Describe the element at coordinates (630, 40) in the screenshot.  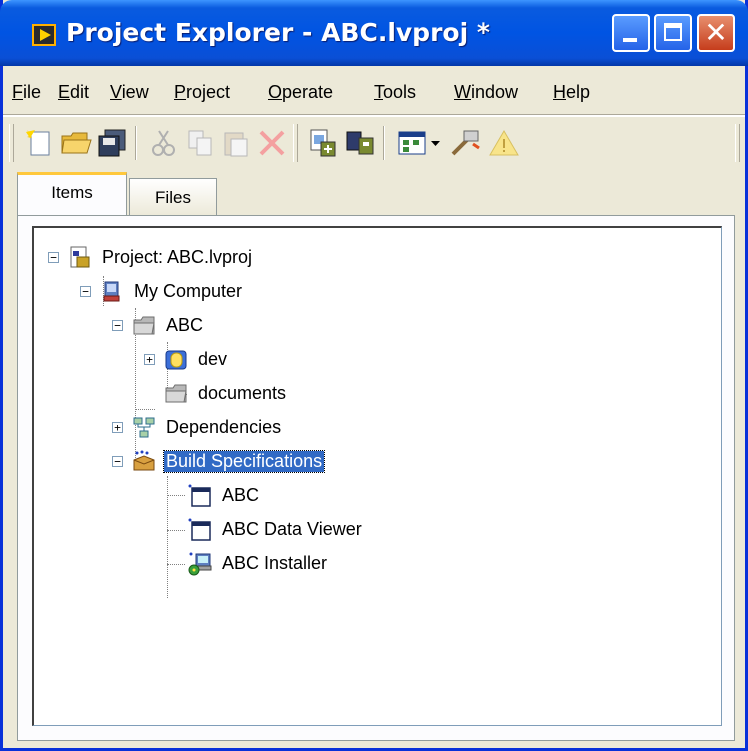
I see `minimize-icon` at that location.